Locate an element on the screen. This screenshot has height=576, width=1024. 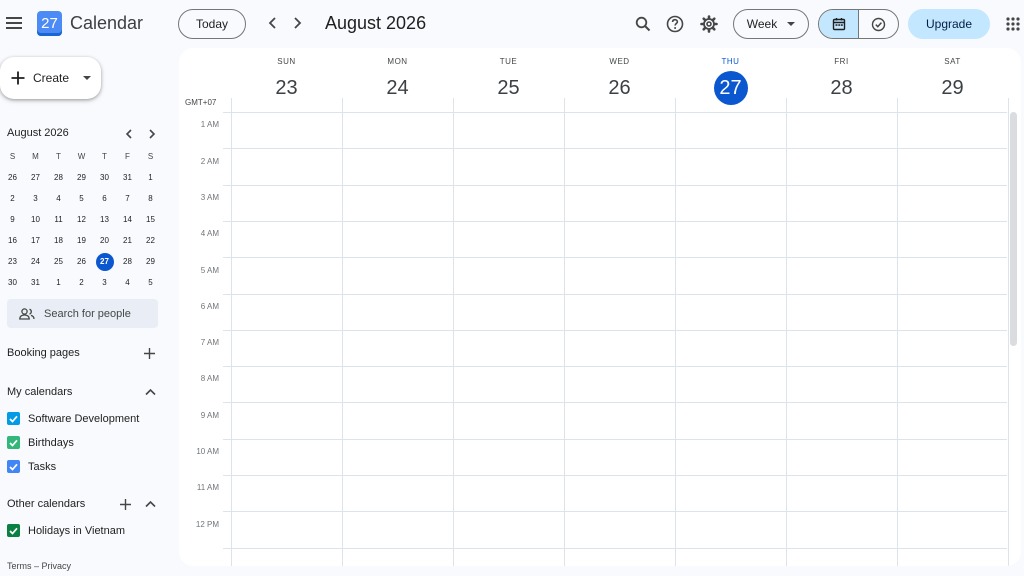
other-calendars-heading: Other calendars is located at coordinates (46, 504).